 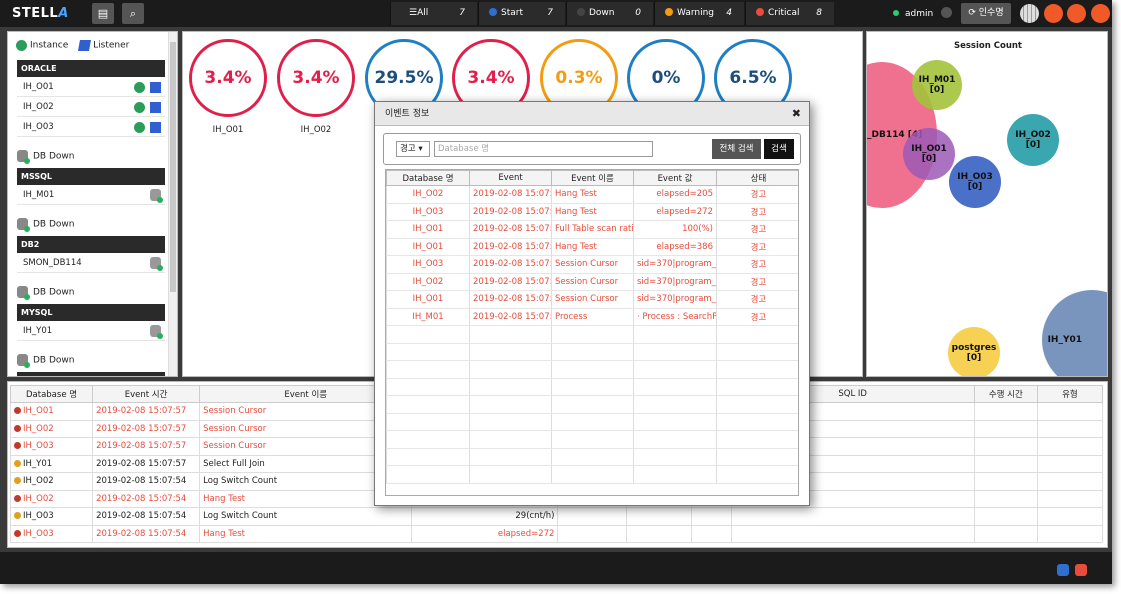 What do you see at coordinates (91, 176) in the screenshot?
I see `group-mssql: MSSQL` at bounding box center [91, 176].